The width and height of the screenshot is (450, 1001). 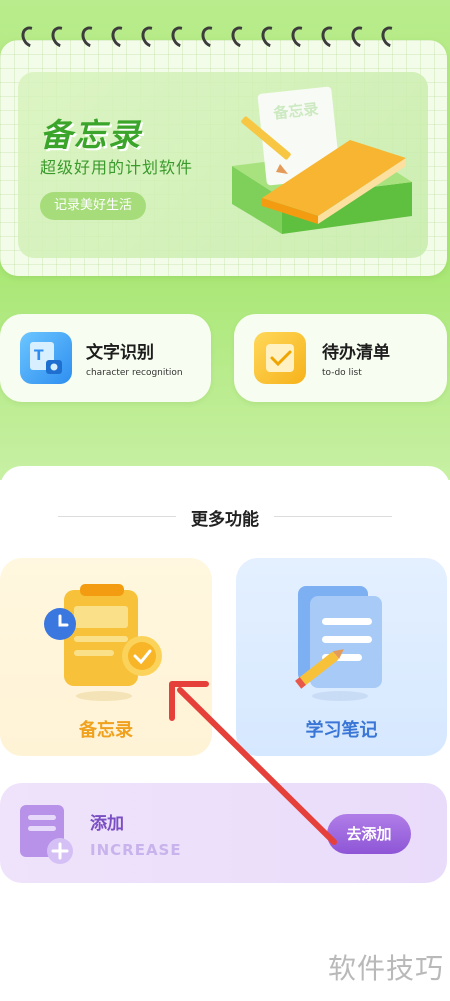 I want to click on notebook-box-illustration: 备忘录, so click(x=322, y=160).